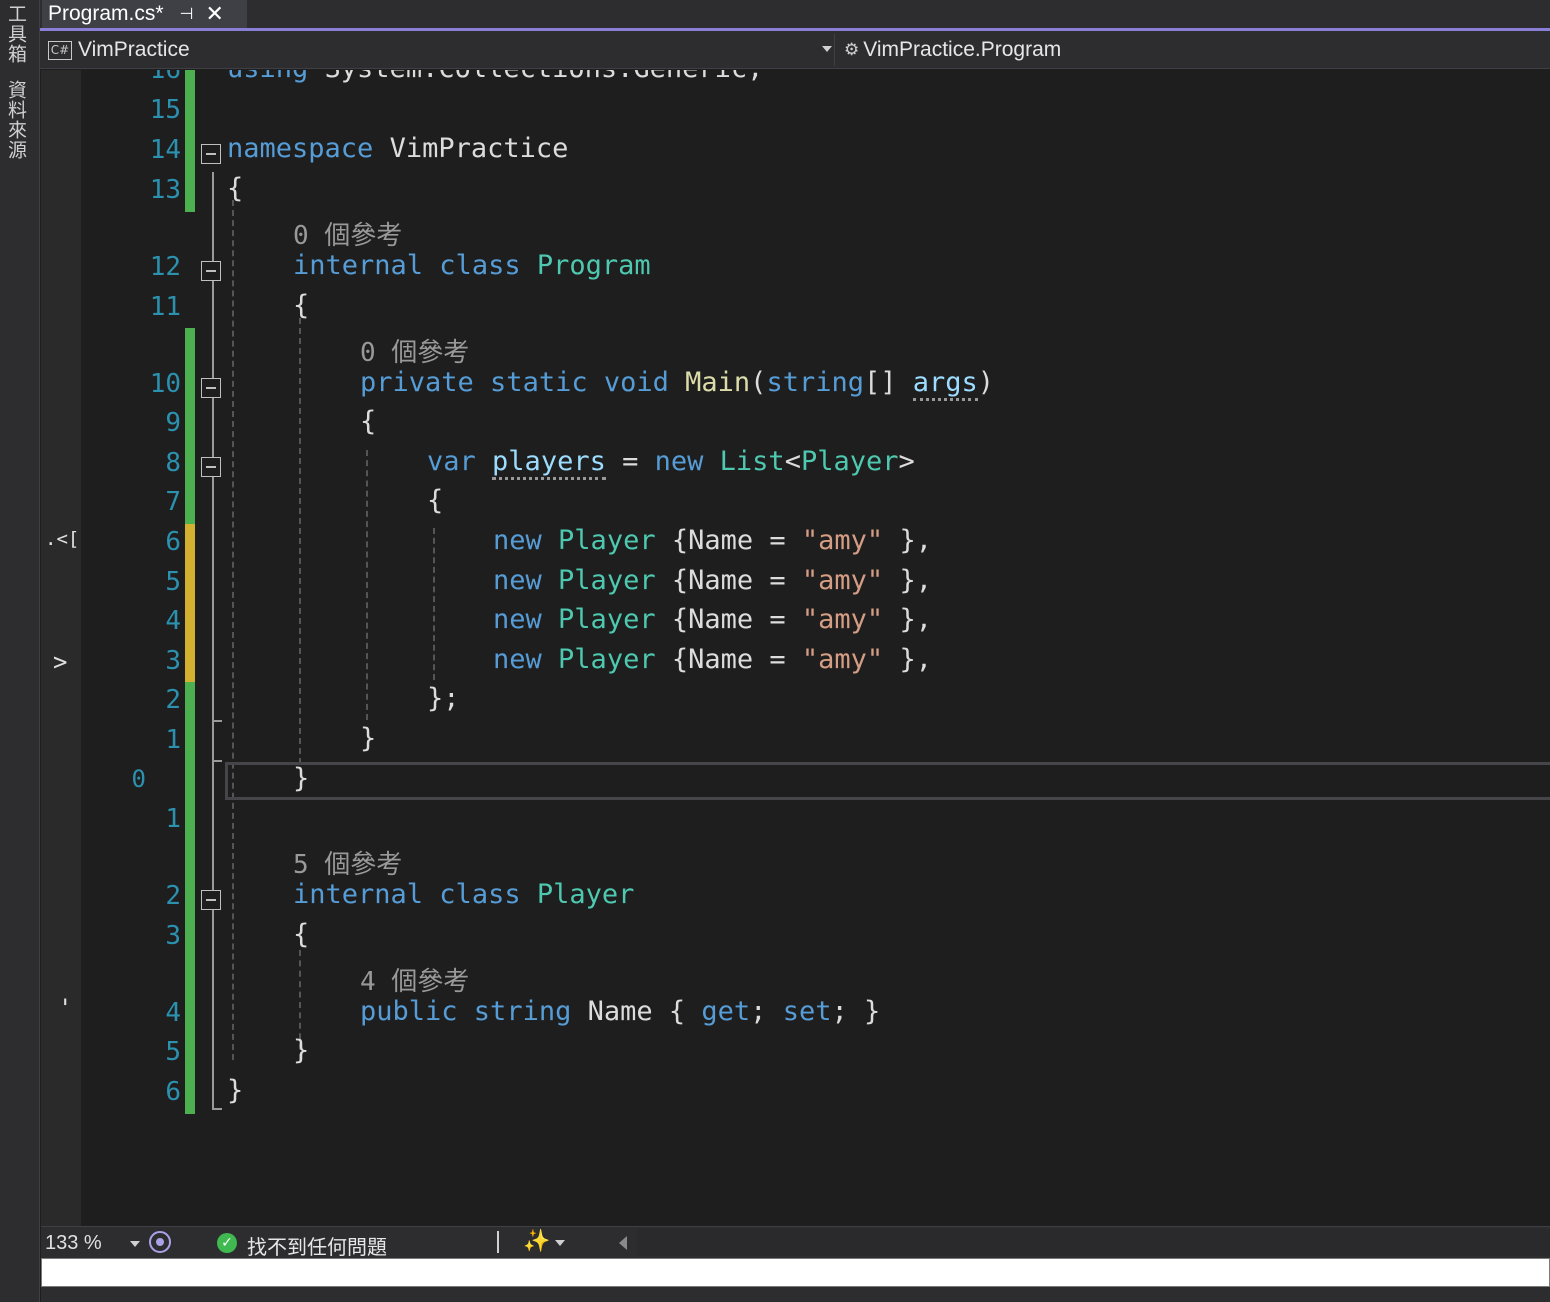  I want to click on keyword: private, so click(417, 382).